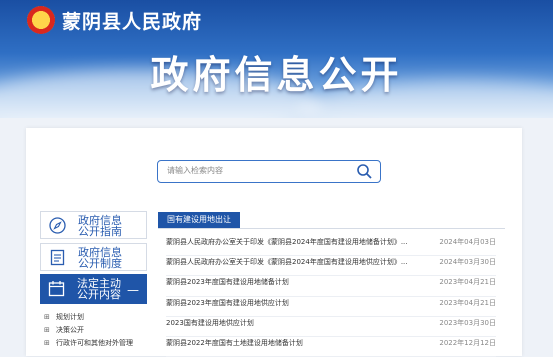 This screenshot has width=553, height=357. I want to click on item-title: 蒙阴县2023年度国有建设用地储备计划, so click(292, 282).